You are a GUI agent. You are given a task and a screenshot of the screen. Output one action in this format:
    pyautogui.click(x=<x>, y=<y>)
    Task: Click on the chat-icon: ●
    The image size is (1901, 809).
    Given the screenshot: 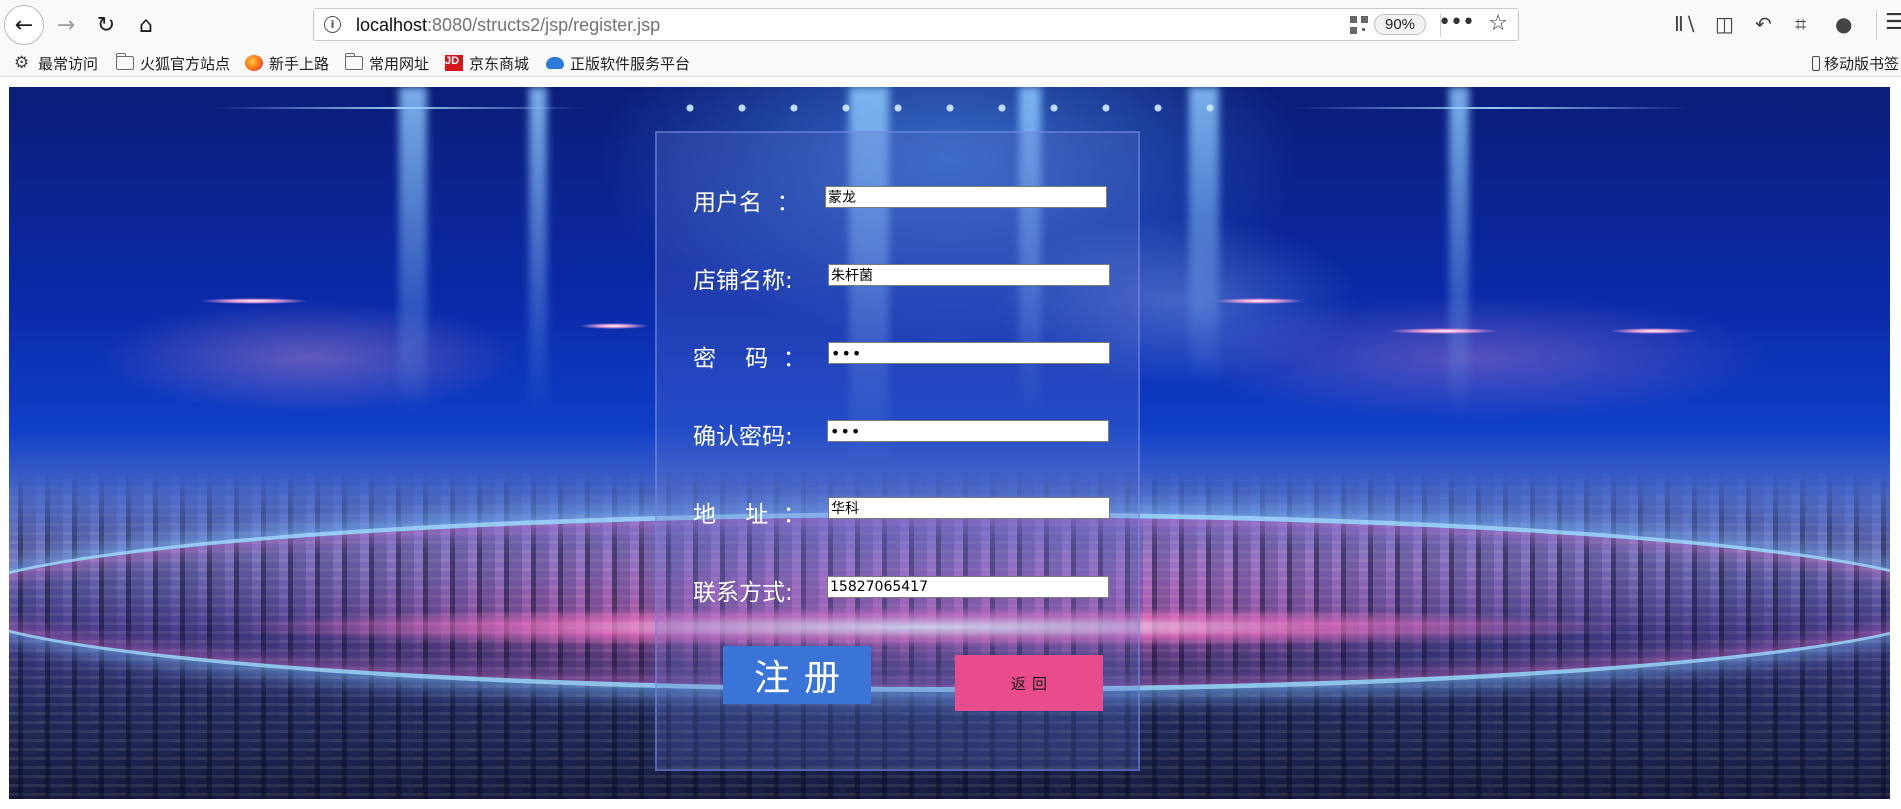 What is the action you would take?
    pyautogui.click(x=1843, y=24)
    